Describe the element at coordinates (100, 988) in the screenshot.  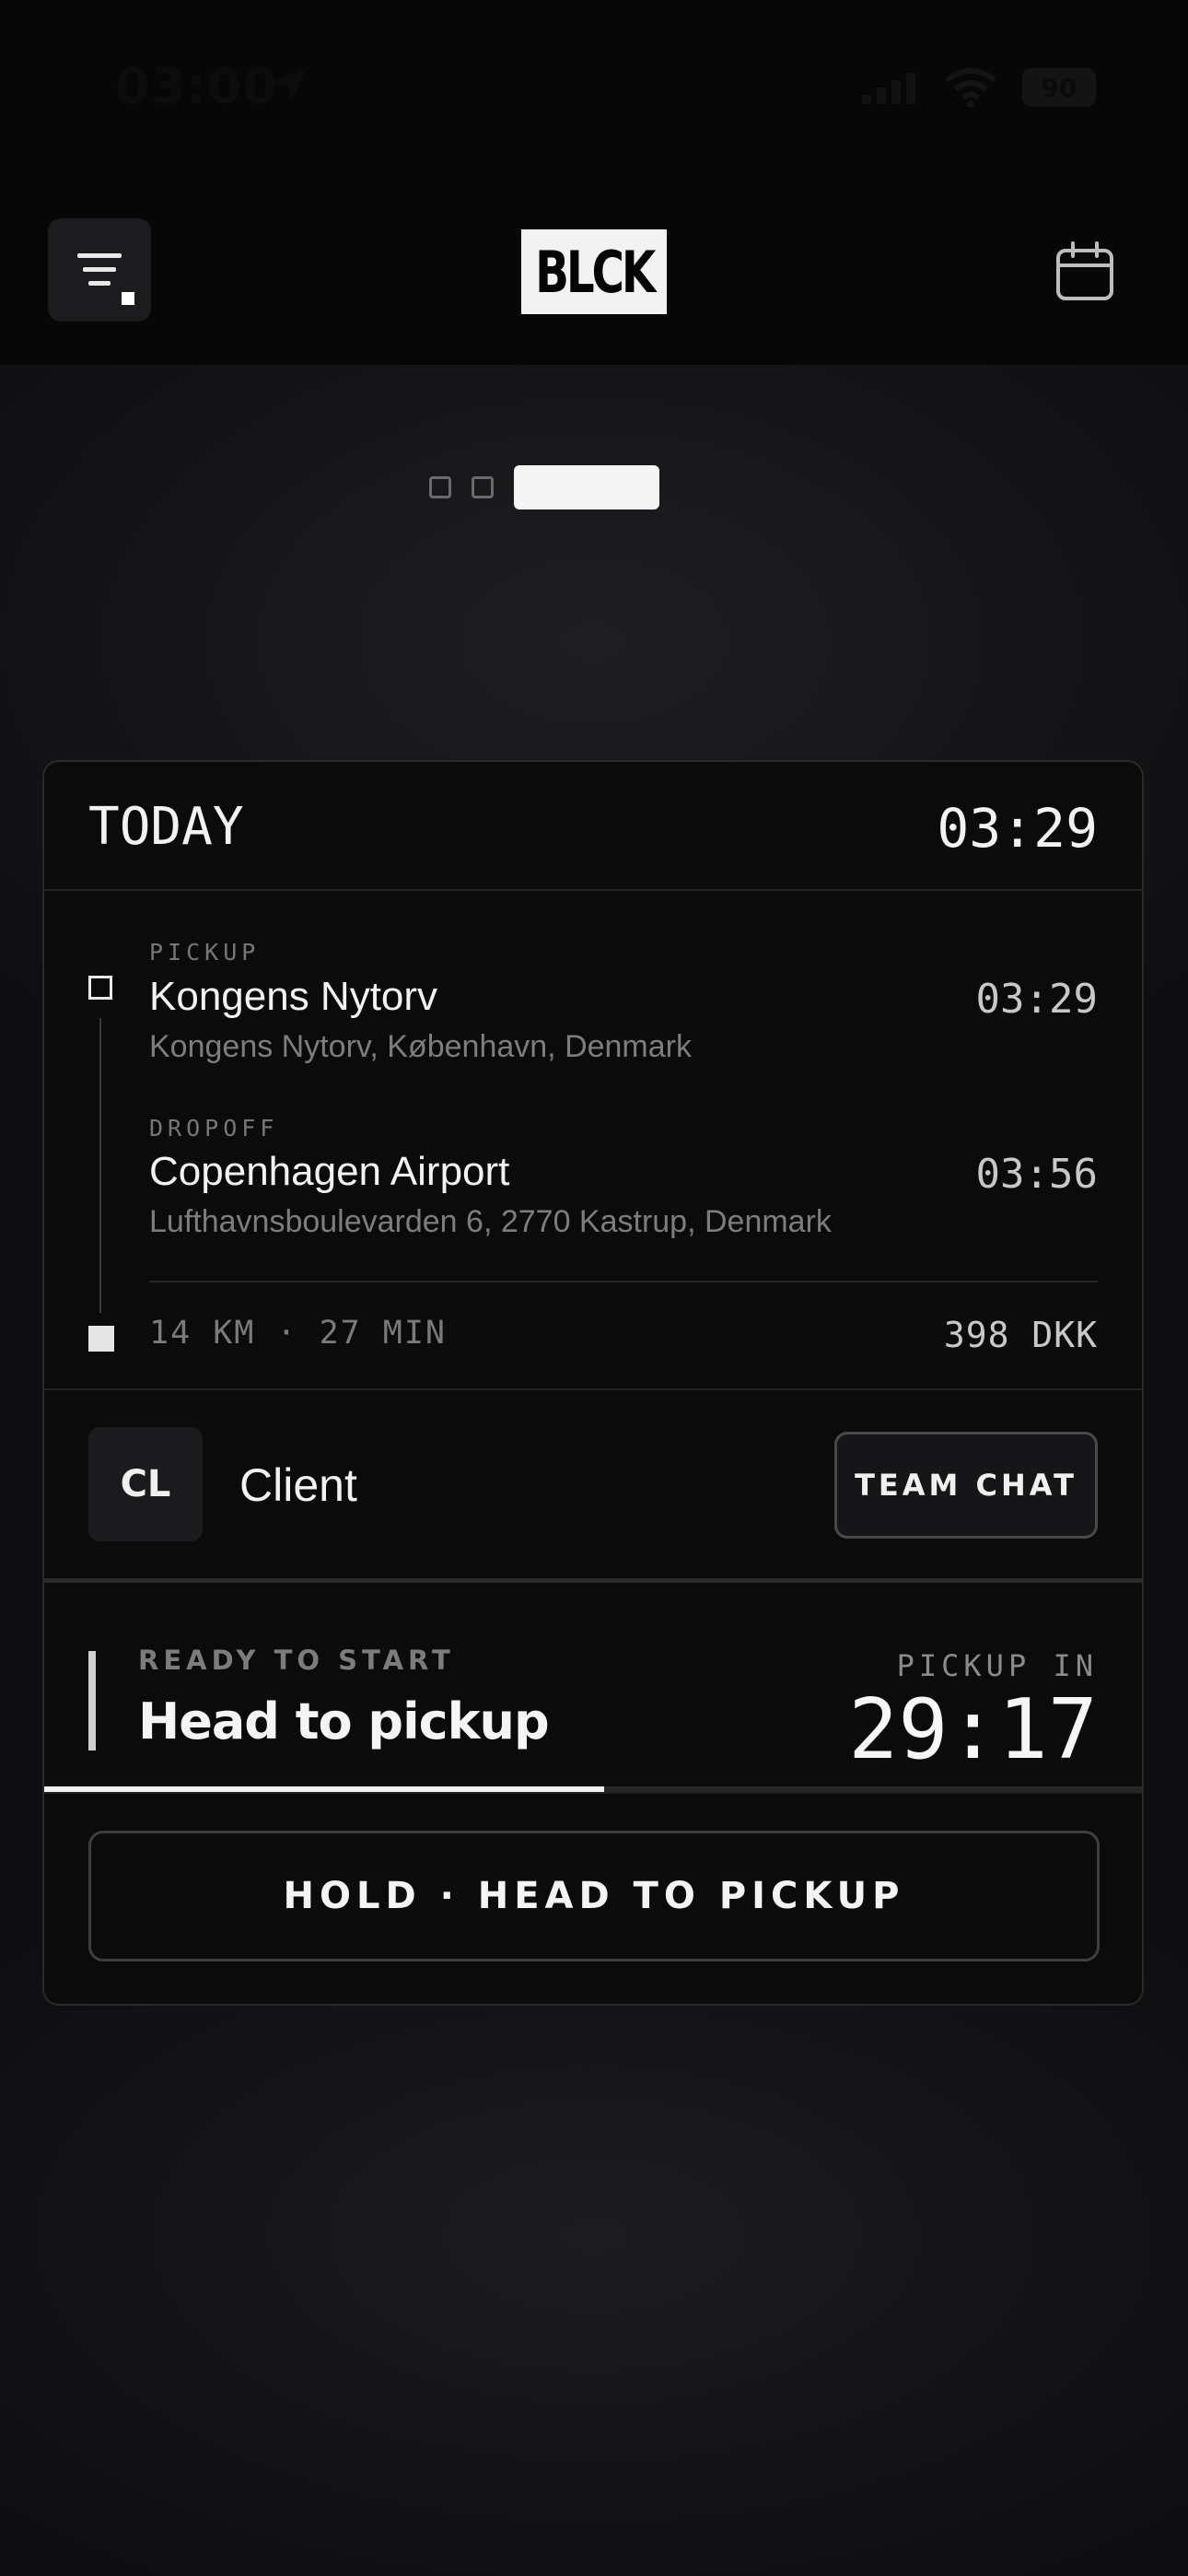
I see `pickup-marker-icon` at that location.